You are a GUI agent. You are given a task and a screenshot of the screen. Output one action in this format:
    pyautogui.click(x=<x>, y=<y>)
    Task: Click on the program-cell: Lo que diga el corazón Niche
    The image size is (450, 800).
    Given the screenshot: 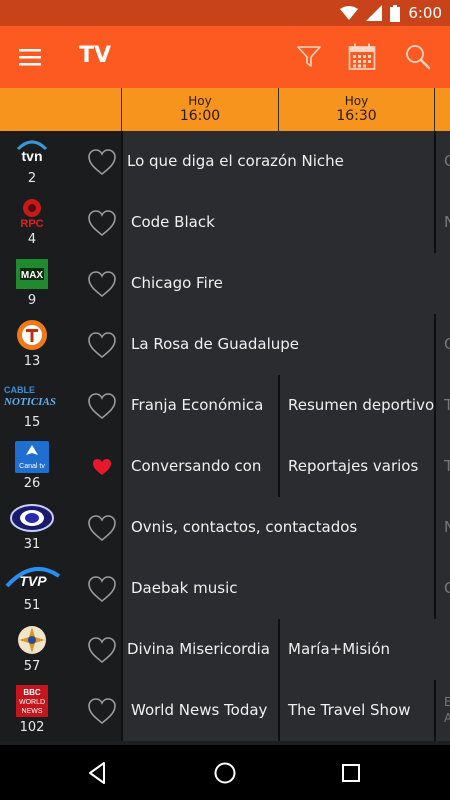 What is the action you would take?
    pyautogui.click(x=277, y=161)
    